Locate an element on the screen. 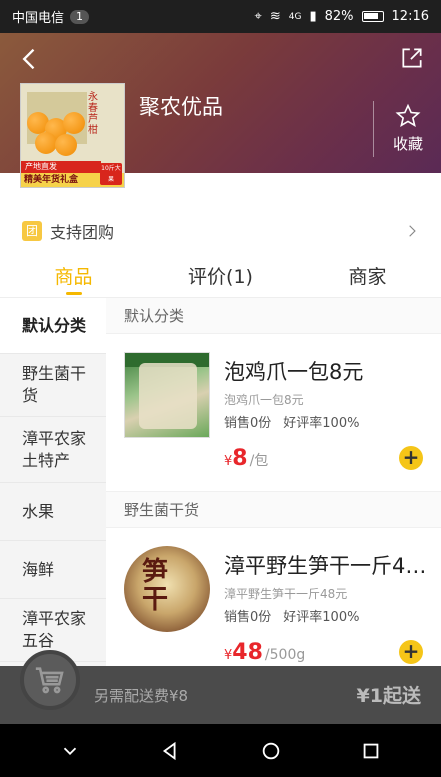 This screenshot has width=441, height=777. category-item: 海鲜 is located at coordinates (53, 570).